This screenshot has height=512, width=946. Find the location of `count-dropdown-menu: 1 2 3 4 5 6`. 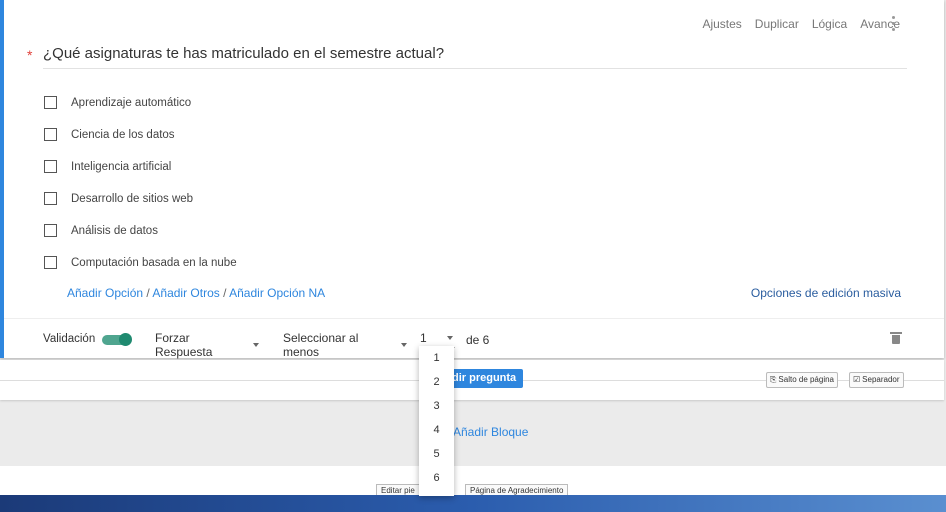

count-dropdown-menu: 1 2 3 4 5 6 is located at coordinates (436, 421).